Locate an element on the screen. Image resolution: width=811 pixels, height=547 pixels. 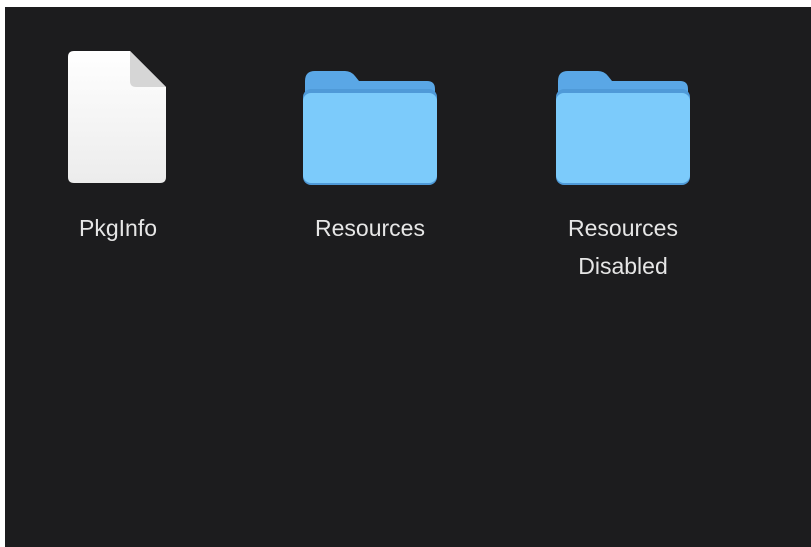
file-label: Resources is located at coordinates (370, 228).